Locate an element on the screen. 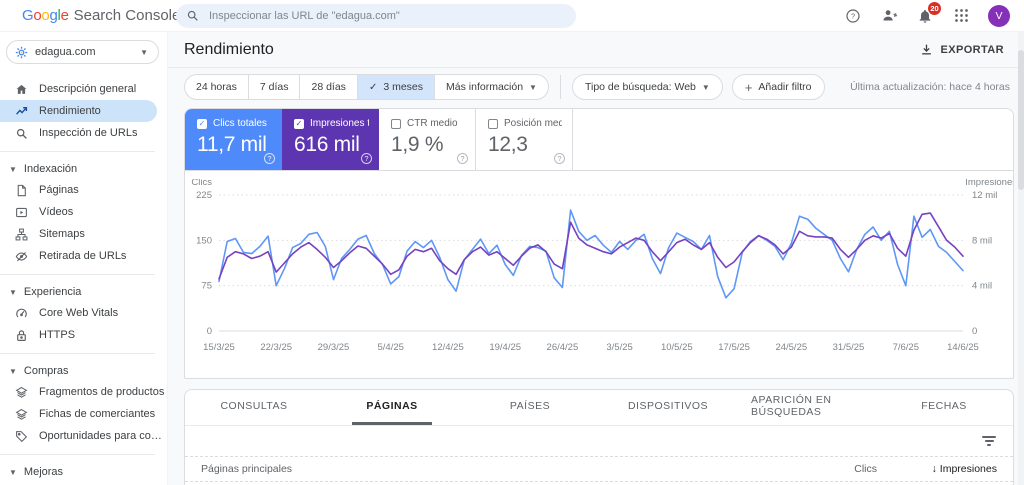 This screenshot has width=1024, height=485. sidebar-item-rendimiento: Rendimiento is located at coordinates (78, 111).